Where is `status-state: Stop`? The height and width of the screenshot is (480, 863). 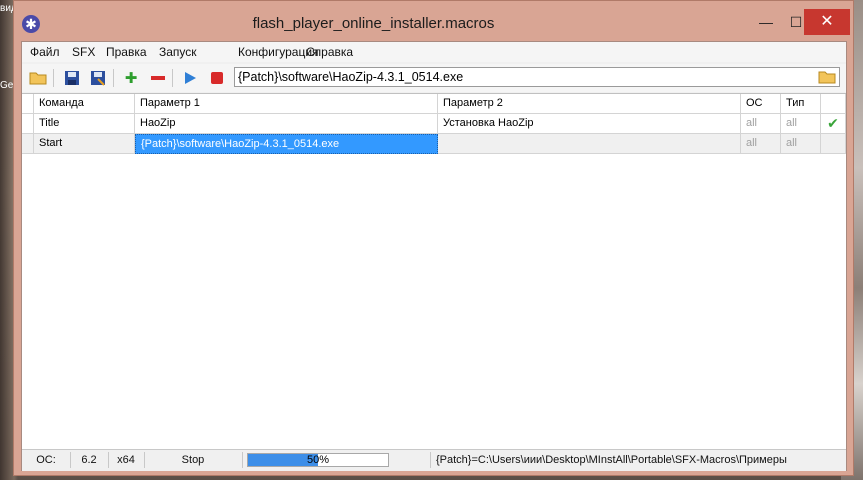 status-state: Stop is located at coordinates (193, 460).